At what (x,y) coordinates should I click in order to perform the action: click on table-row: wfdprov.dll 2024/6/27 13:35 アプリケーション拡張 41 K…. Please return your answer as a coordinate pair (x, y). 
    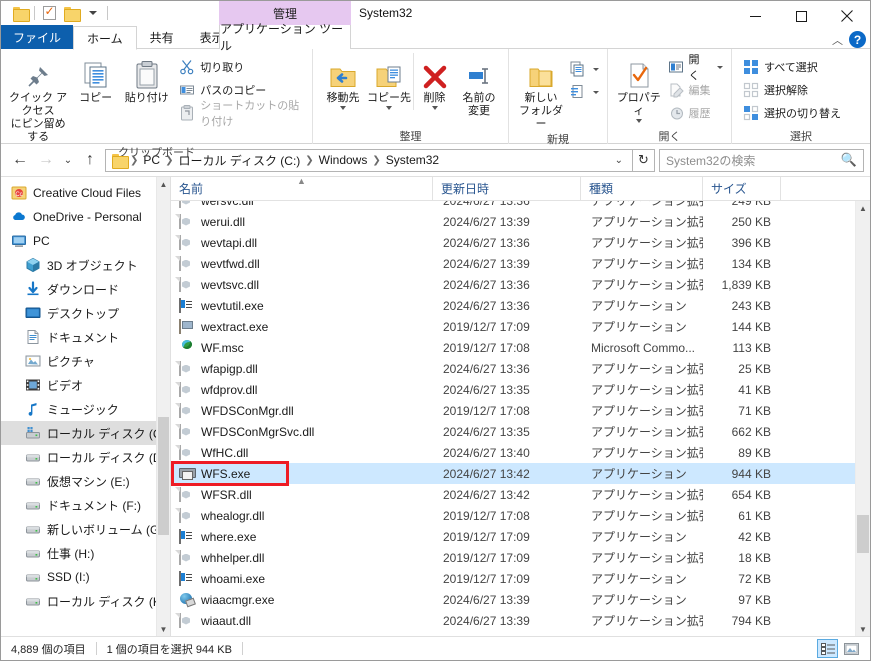
    Looking at the image, I should click on (520, 389).